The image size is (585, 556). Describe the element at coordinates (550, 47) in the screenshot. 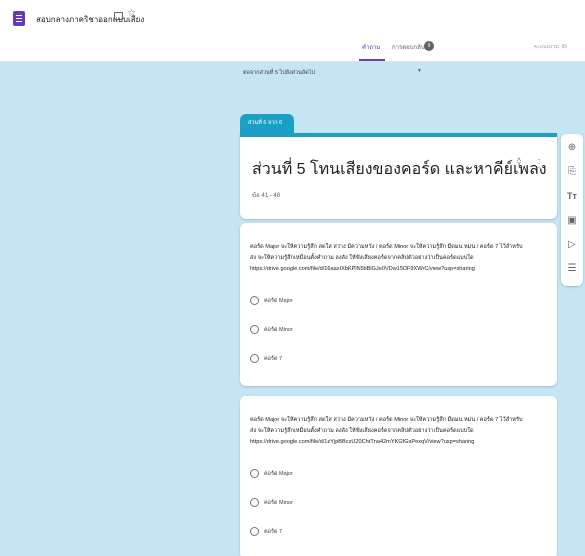

I see `total-points: คะแนนรวม: 65` at that location.